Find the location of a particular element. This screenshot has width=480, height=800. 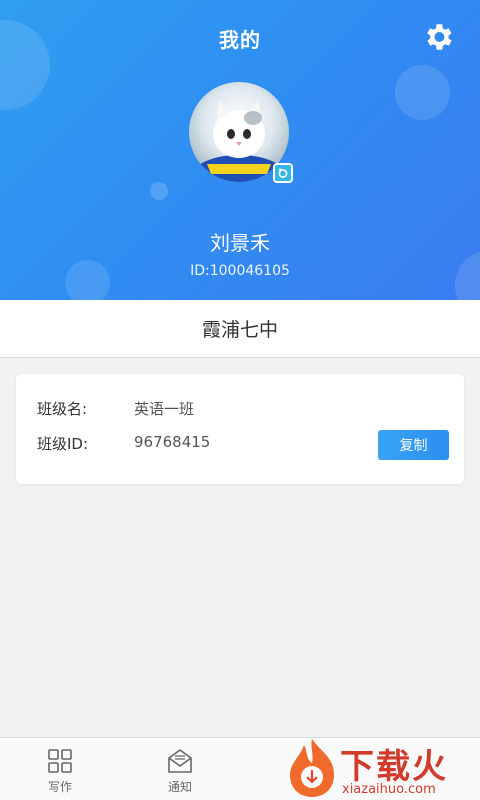

avatar-edit-button is located at coordinates (283, 173).